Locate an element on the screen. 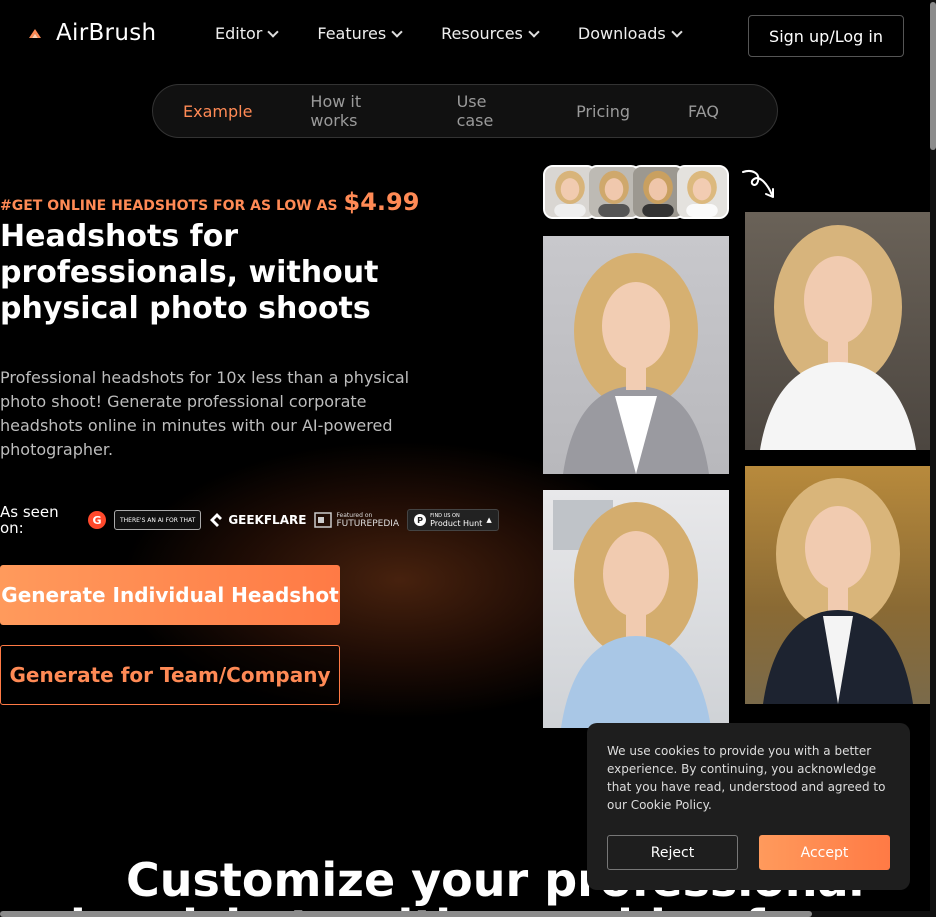 This screenshot has width=936, height=917. generate-team-button: Generate for Team/Company is located at coordinates (170, 675).